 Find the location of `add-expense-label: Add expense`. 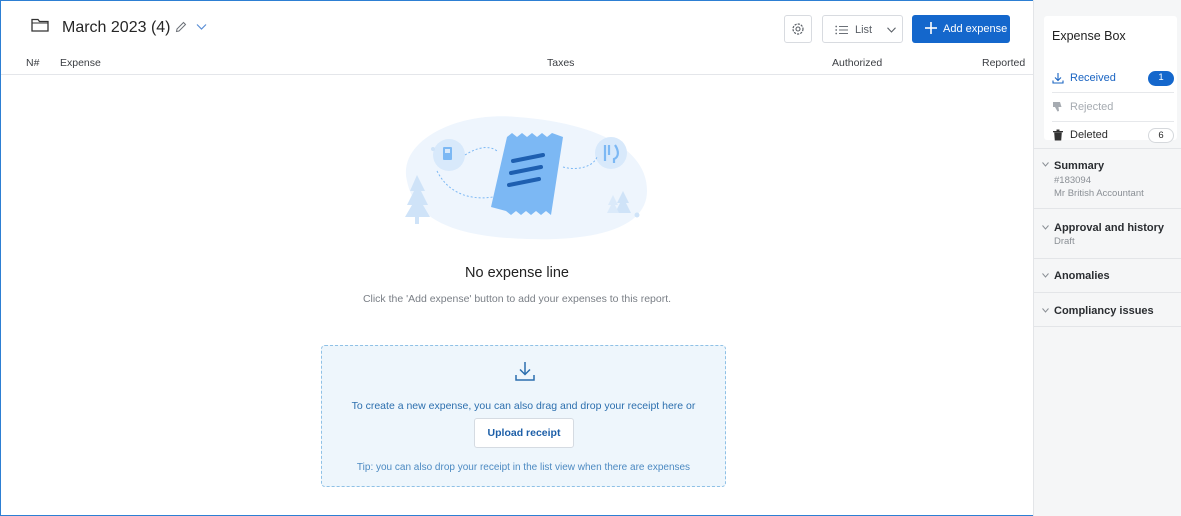

add-expense-label: Add expense is located at coordinates (975, 29).